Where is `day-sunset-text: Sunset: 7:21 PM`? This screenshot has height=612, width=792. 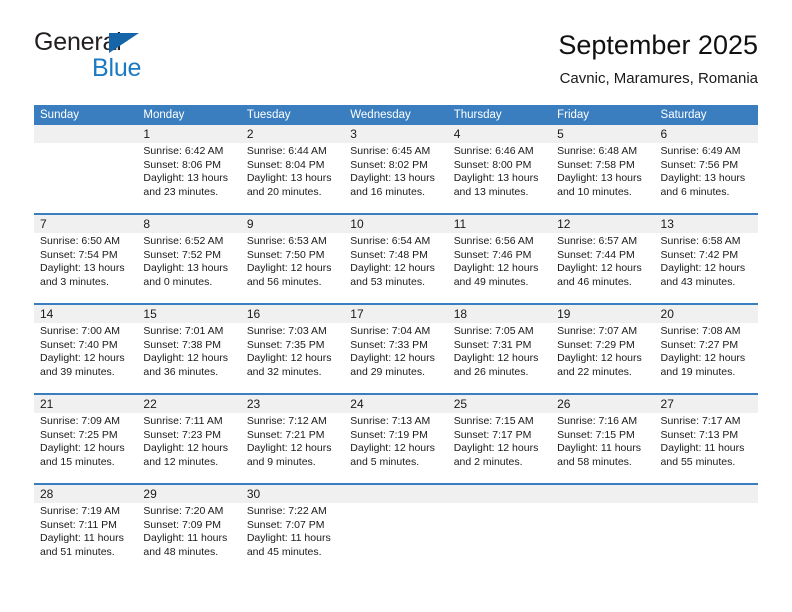
day-sunset-text: Sunset: 7:21 PM is located at coordinates (285, 434).